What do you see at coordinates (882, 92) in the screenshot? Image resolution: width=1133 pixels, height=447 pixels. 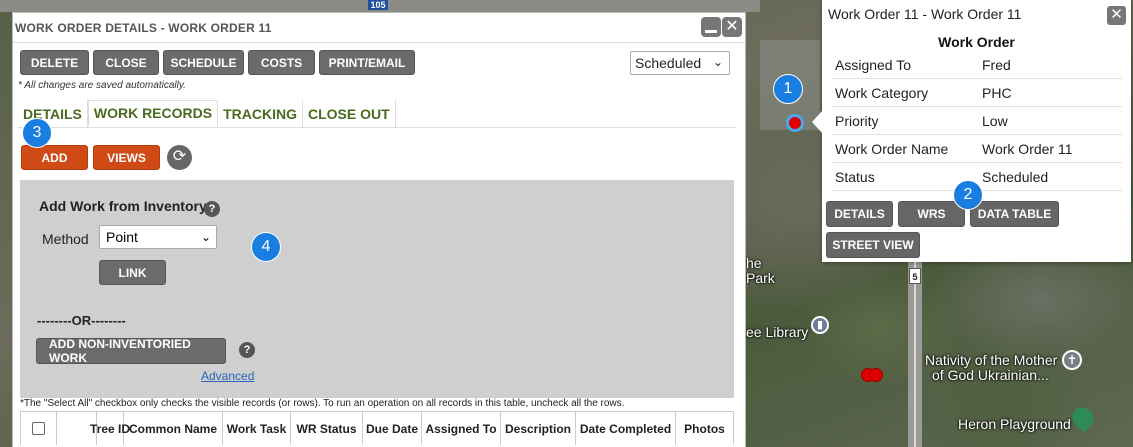 I see `attribute-key: Work Category` at bounding box center [882, 92].